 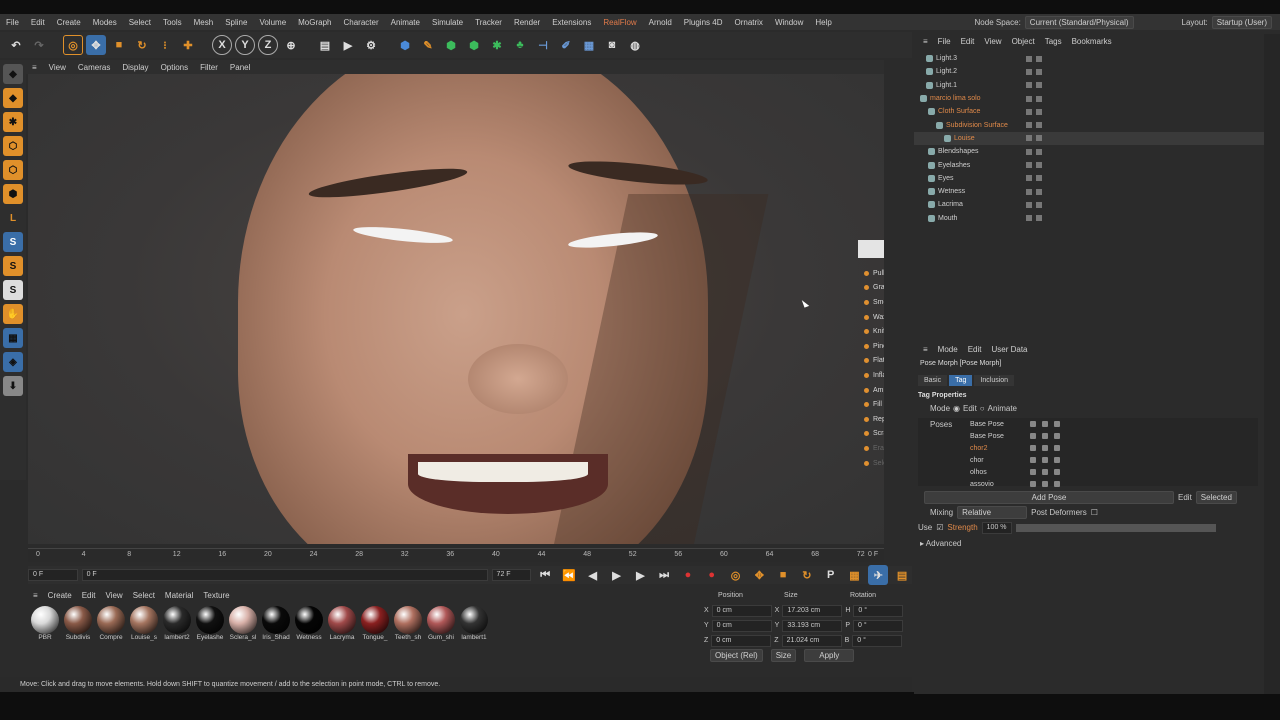 I want to click on cube-icon: ⬢, so click(x=405, y=45).